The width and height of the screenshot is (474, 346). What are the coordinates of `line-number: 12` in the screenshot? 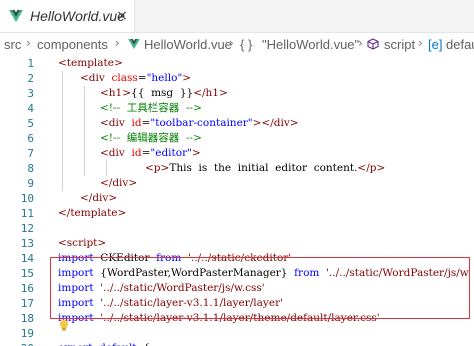 It's located at (27, 228).